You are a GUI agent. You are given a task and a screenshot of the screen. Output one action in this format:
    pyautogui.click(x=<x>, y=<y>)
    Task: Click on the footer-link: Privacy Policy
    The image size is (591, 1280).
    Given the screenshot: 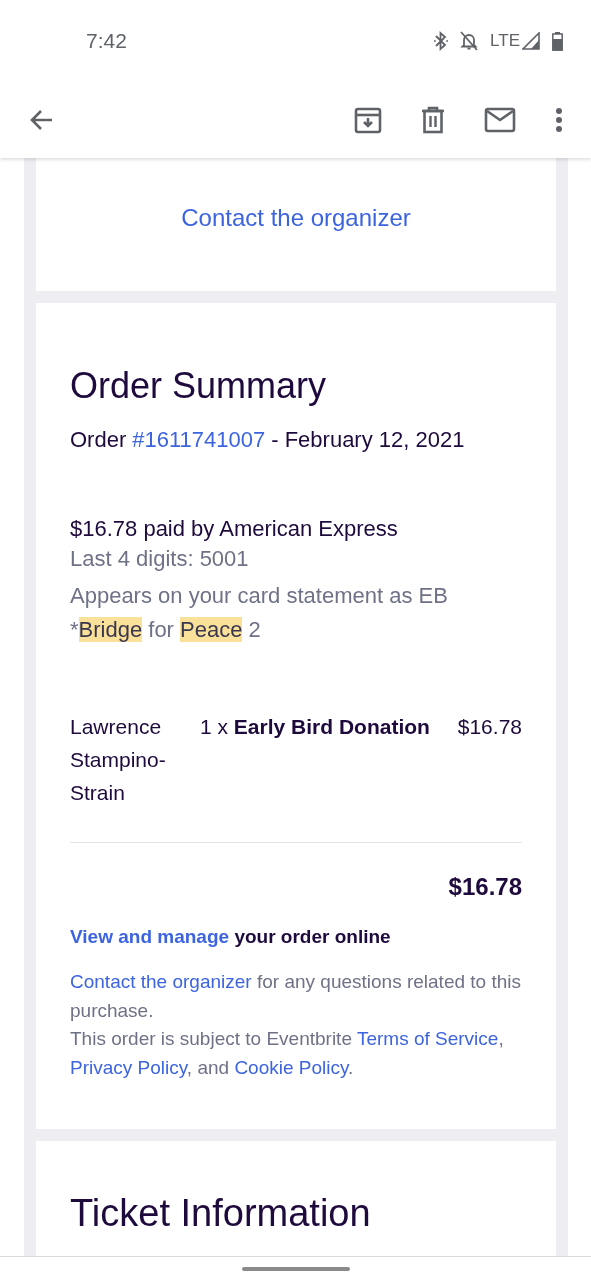 What is the action you would take?
    pyautogui.click(x=128, y=1067)
    